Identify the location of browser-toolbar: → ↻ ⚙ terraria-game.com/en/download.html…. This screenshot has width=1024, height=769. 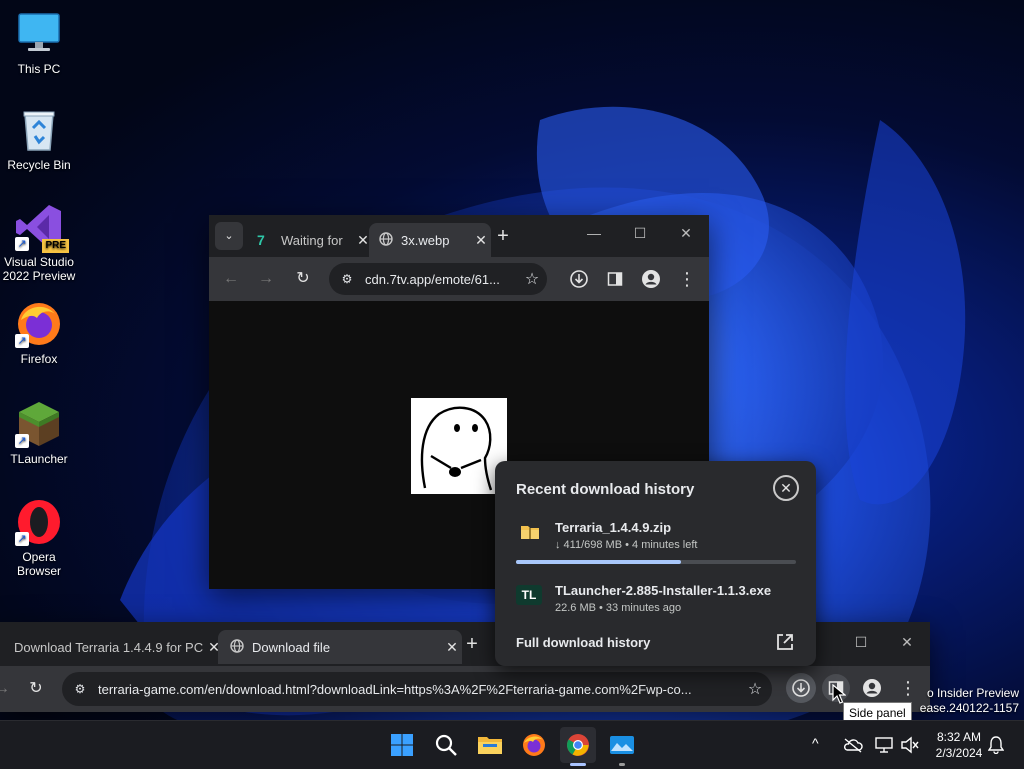
(465, 689).